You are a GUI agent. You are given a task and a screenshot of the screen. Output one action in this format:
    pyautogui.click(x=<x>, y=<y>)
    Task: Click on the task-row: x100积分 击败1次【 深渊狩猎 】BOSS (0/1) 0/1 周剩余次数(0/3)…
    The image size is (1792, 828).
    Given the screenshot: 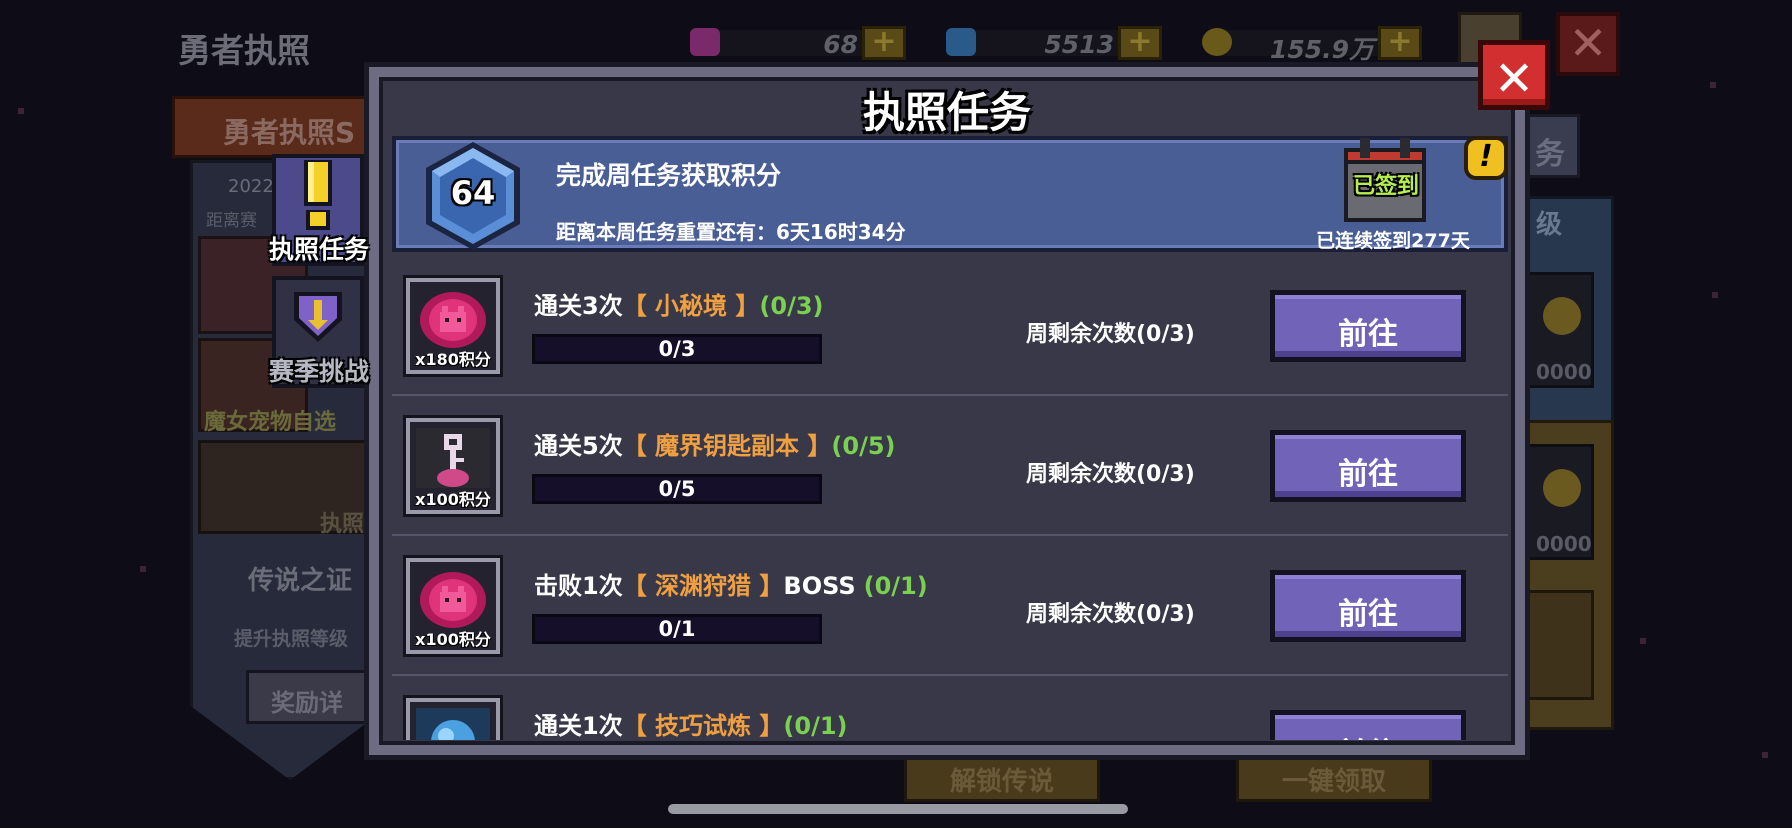 What is the action you would take?
    pyautogui.click(x=950, y=606)
    